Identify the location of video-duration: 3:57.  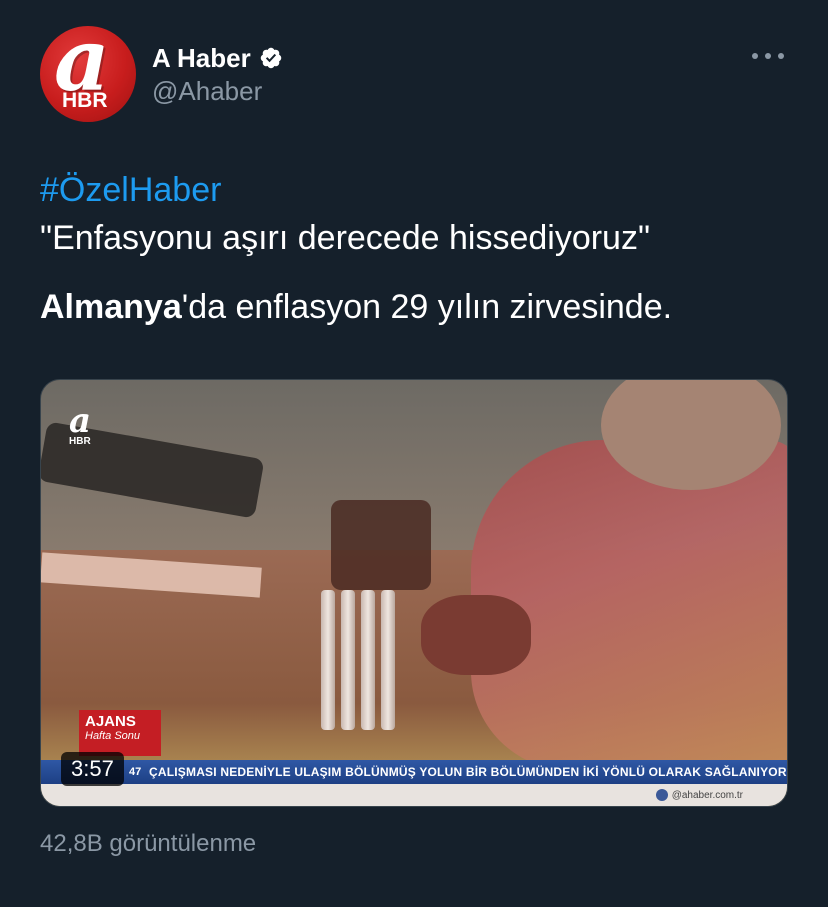
(92, 769).